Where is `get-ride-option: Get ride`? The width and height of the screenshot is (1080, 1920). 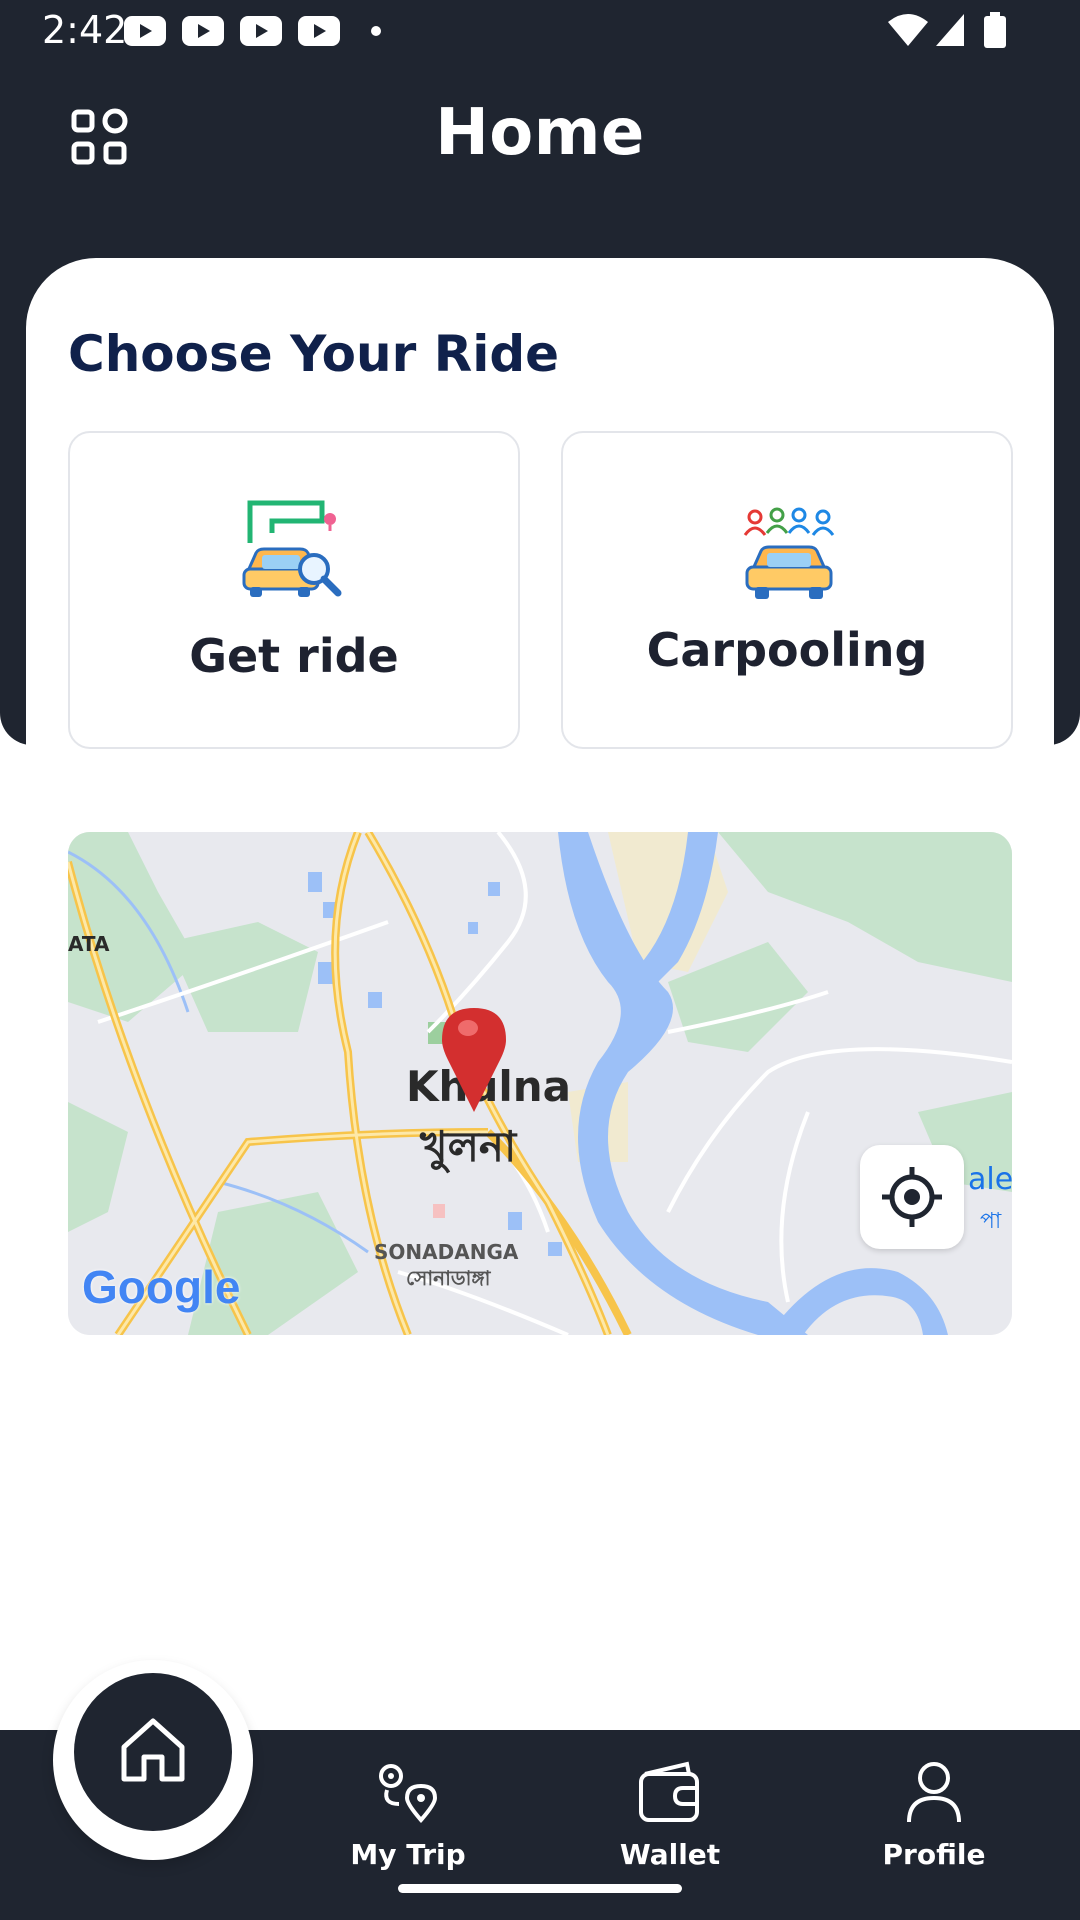
get-ride-option: Get ride is located at coordinates (294, 590).